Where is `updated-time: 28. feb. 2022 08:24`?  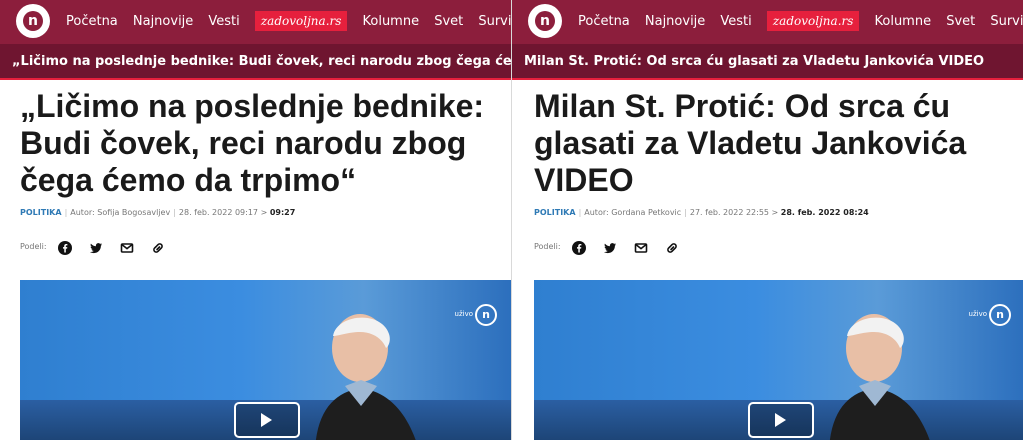
updated-time: 28. feb. 2022 08:24 is located at coordinates (824, 212).